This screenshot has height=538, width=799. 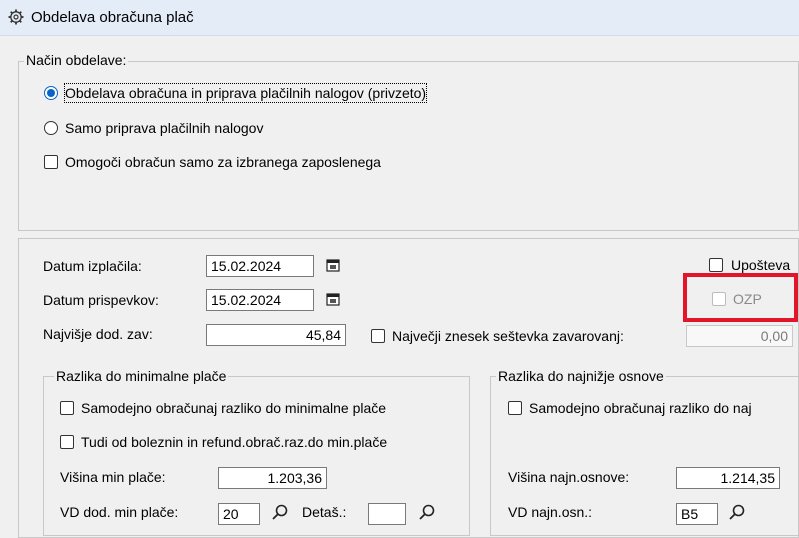 I want to click on najvisje-dod-zav-field: 45,84, so click(x=276, y=335).